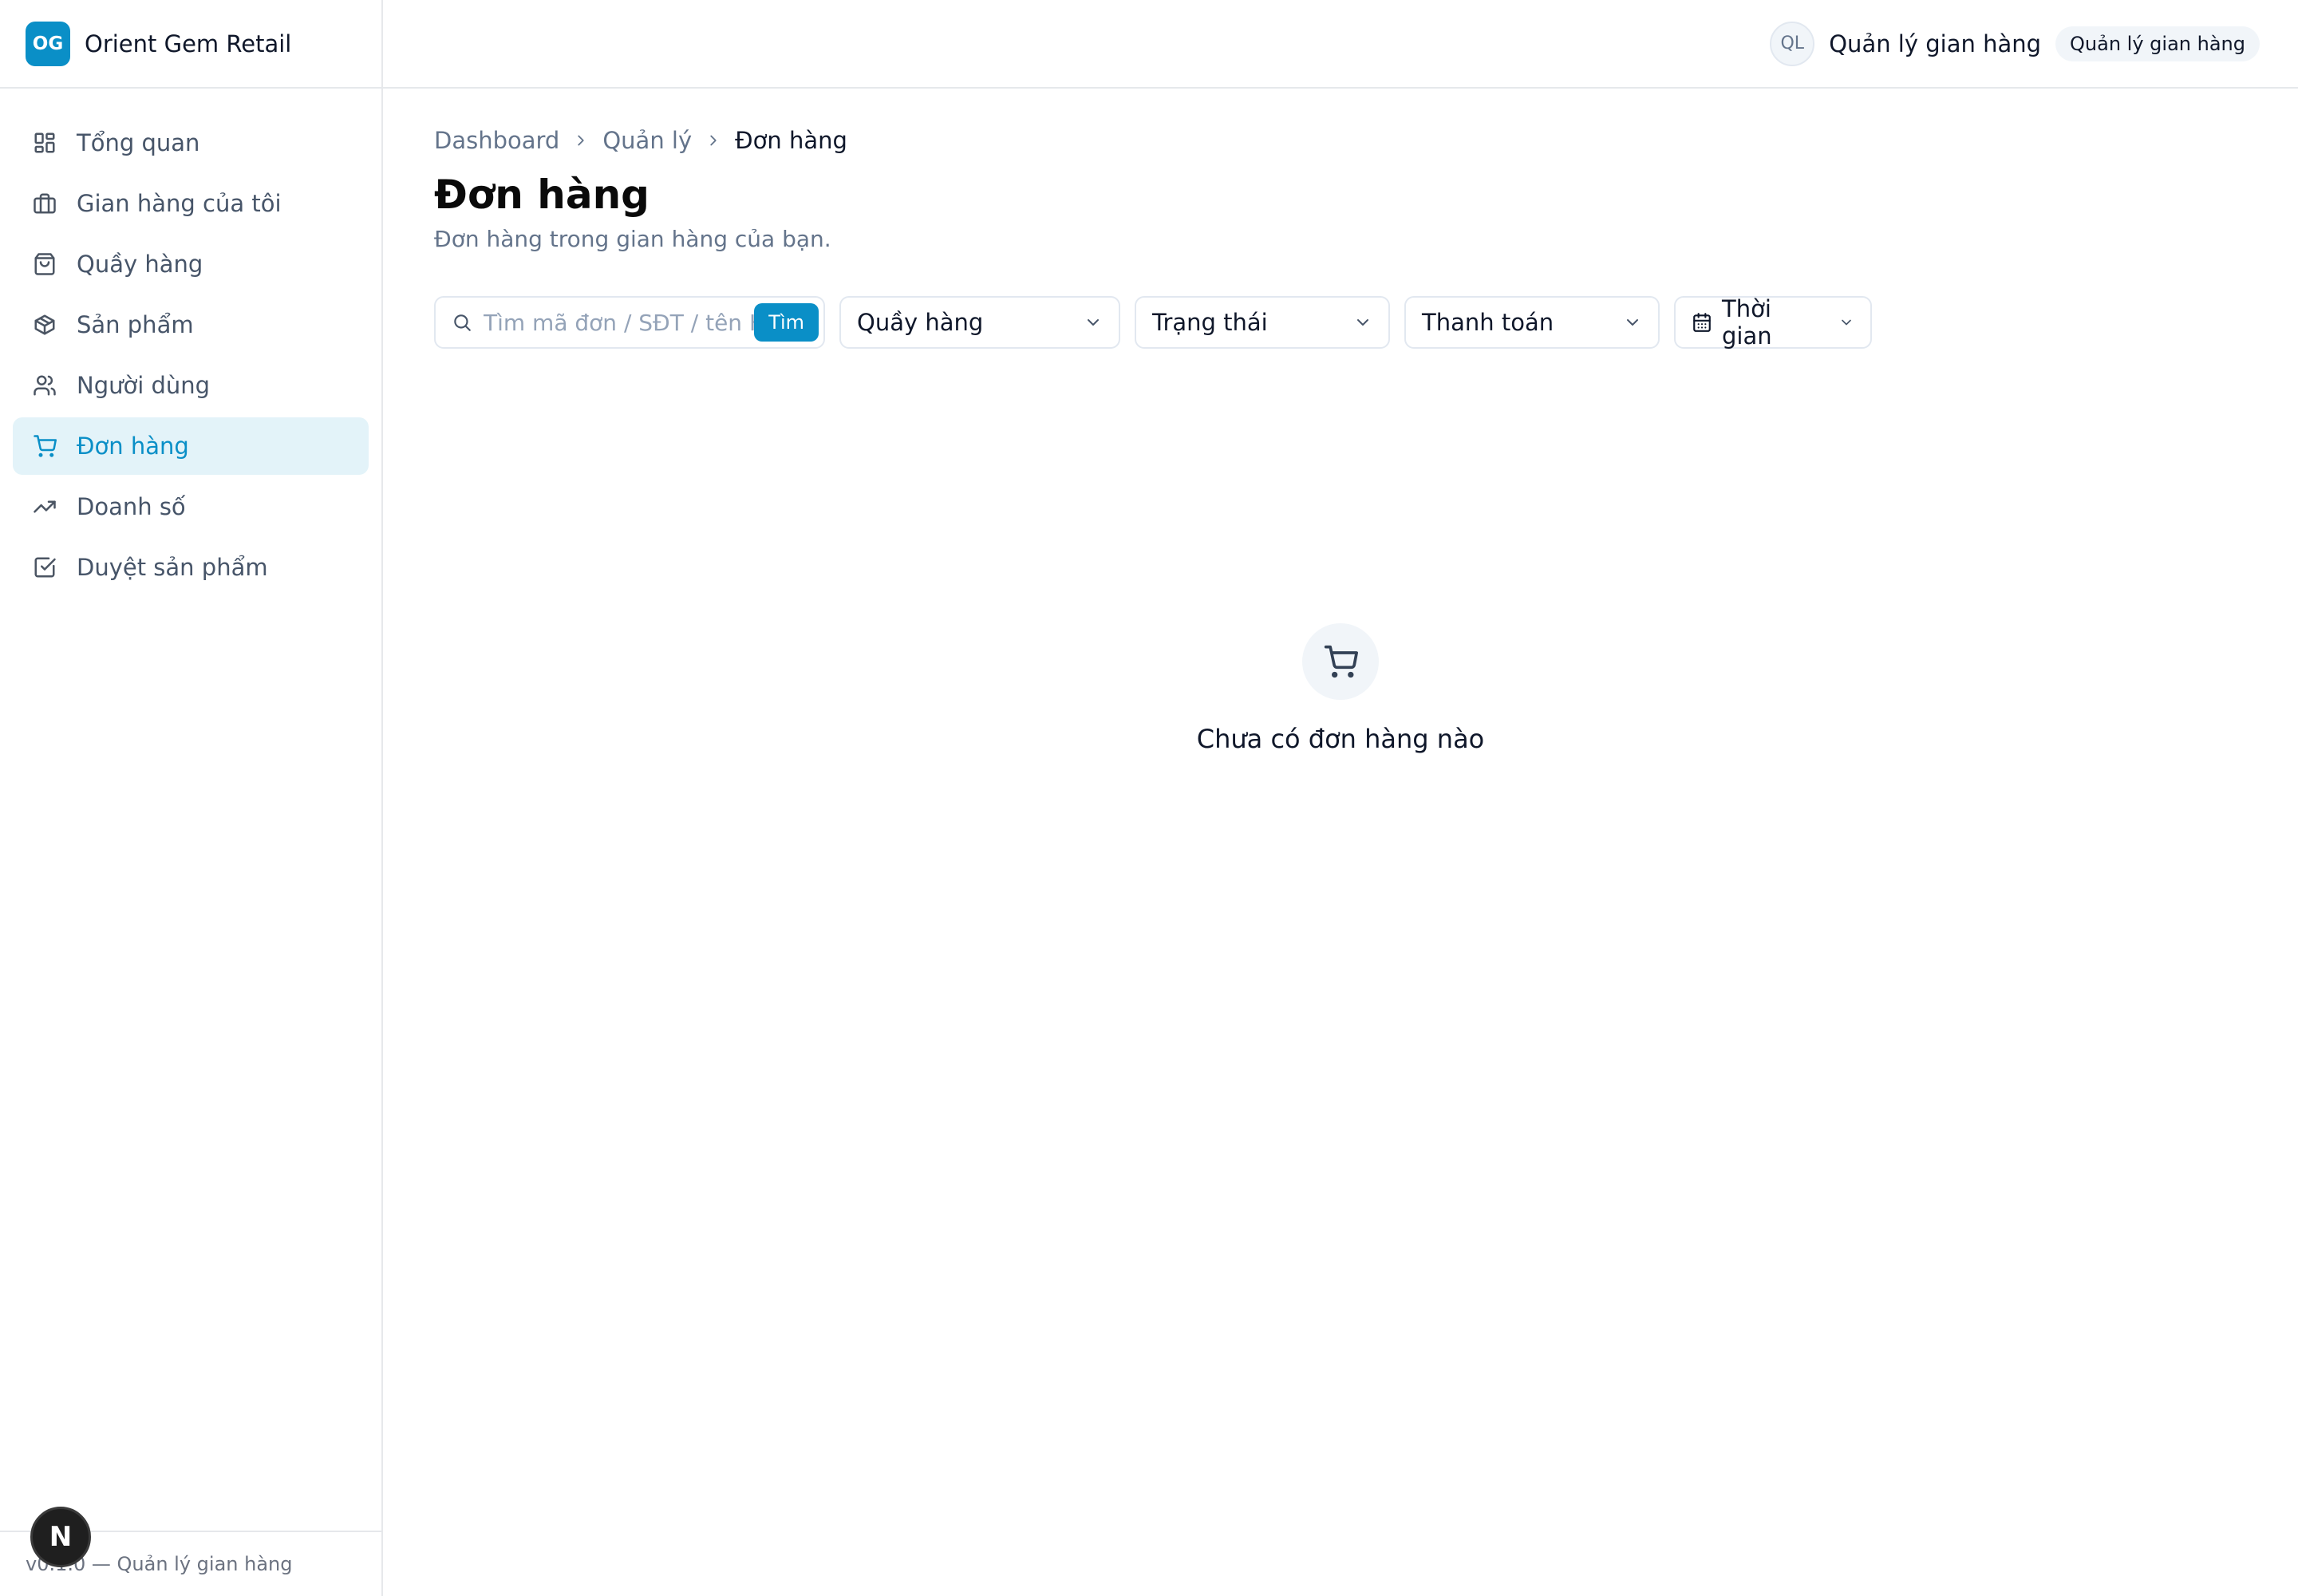 The width and height of the screenshot is (2298, 1596). I want to click on sidebar-item-users: Người dùng, so click(191, 385).